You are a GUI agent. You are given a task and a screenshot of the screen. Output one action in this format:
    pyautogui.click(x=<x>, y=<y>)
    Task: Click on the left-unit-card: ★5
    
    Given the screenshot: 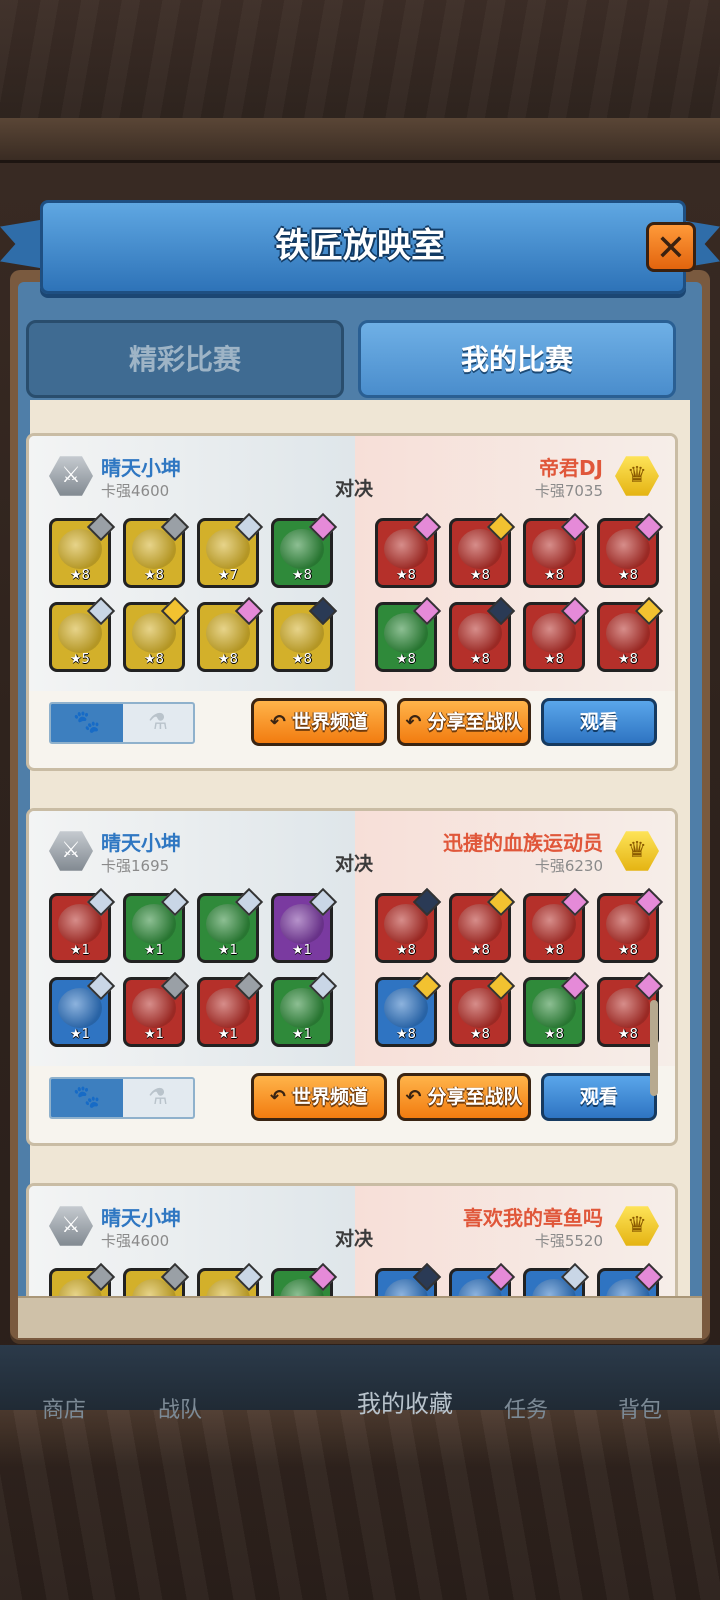 What is the action you would take?
    pyautogui.click(x=82, y=634)
    